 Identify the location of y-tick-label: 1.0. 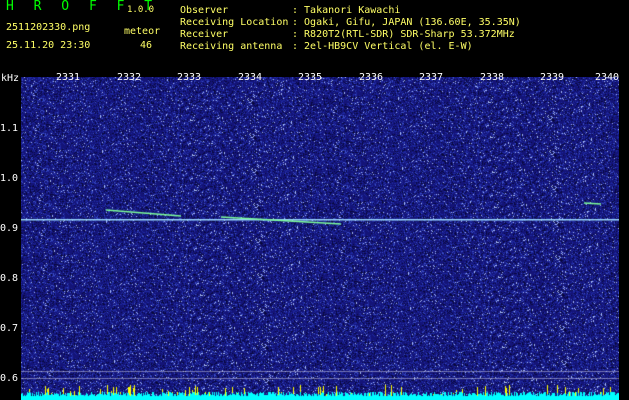
(9, 178).